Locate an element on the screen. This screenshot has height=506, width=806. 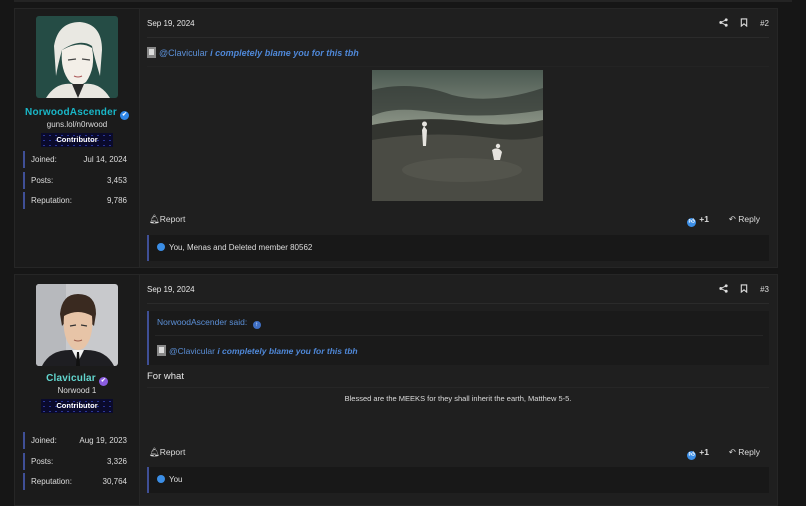
reactions-list: You, Menas and Deleted member 80562 is located at coordinates (458, 248).